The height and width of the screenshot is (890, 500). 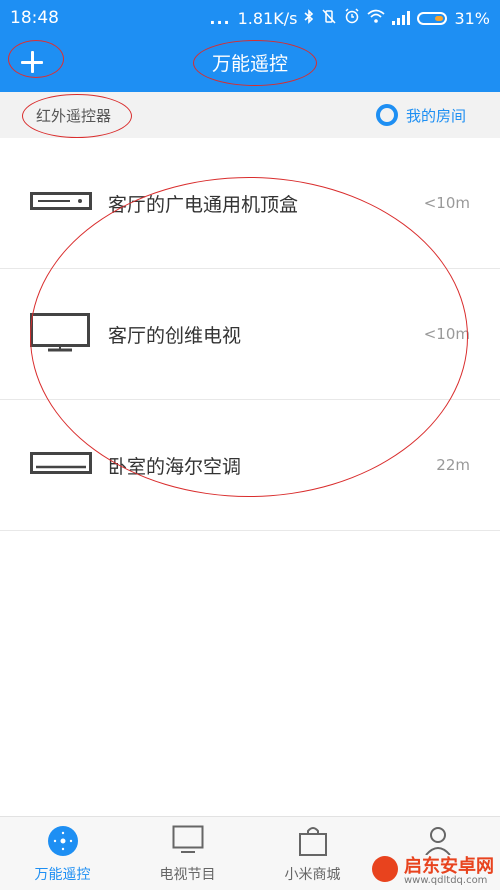 I want to click on device-row: 客厅的创维电视 <10m, so click(x=250, y=334).